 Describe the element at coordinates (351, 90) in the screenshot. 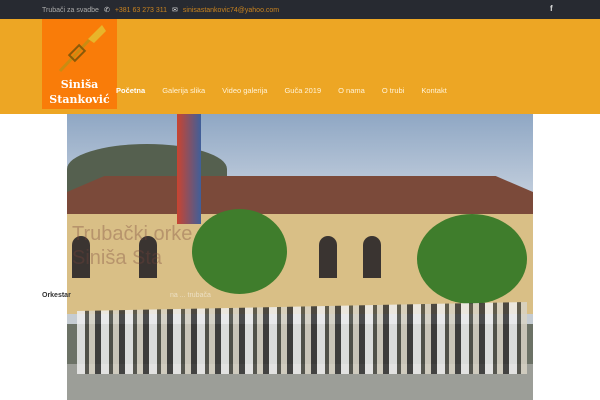

I see `nav-o-nama: O nama` at that location.